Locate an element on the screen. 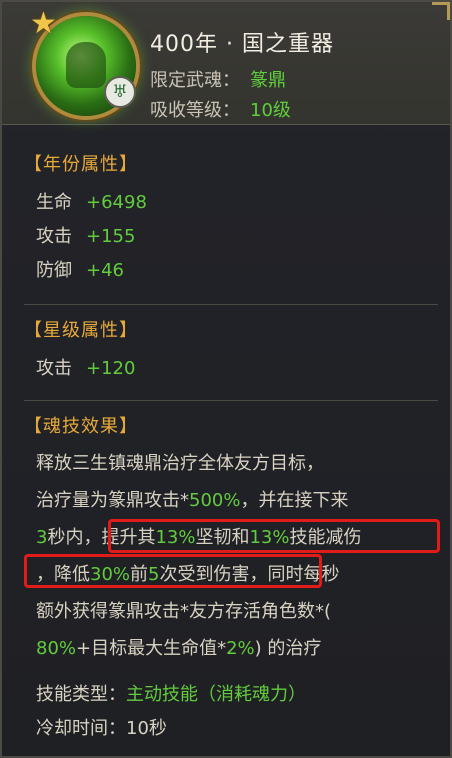  attr-row-atk: 攻击 +155 is located at coordinates (91, 237).